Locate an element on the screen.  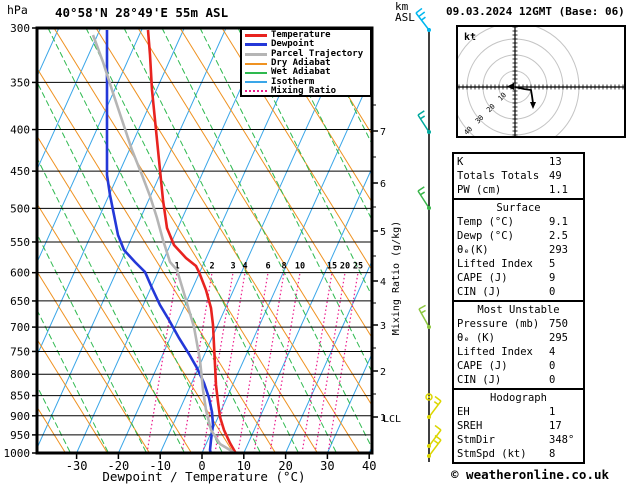
row-value: 9 is located at coordinates (552, 278).